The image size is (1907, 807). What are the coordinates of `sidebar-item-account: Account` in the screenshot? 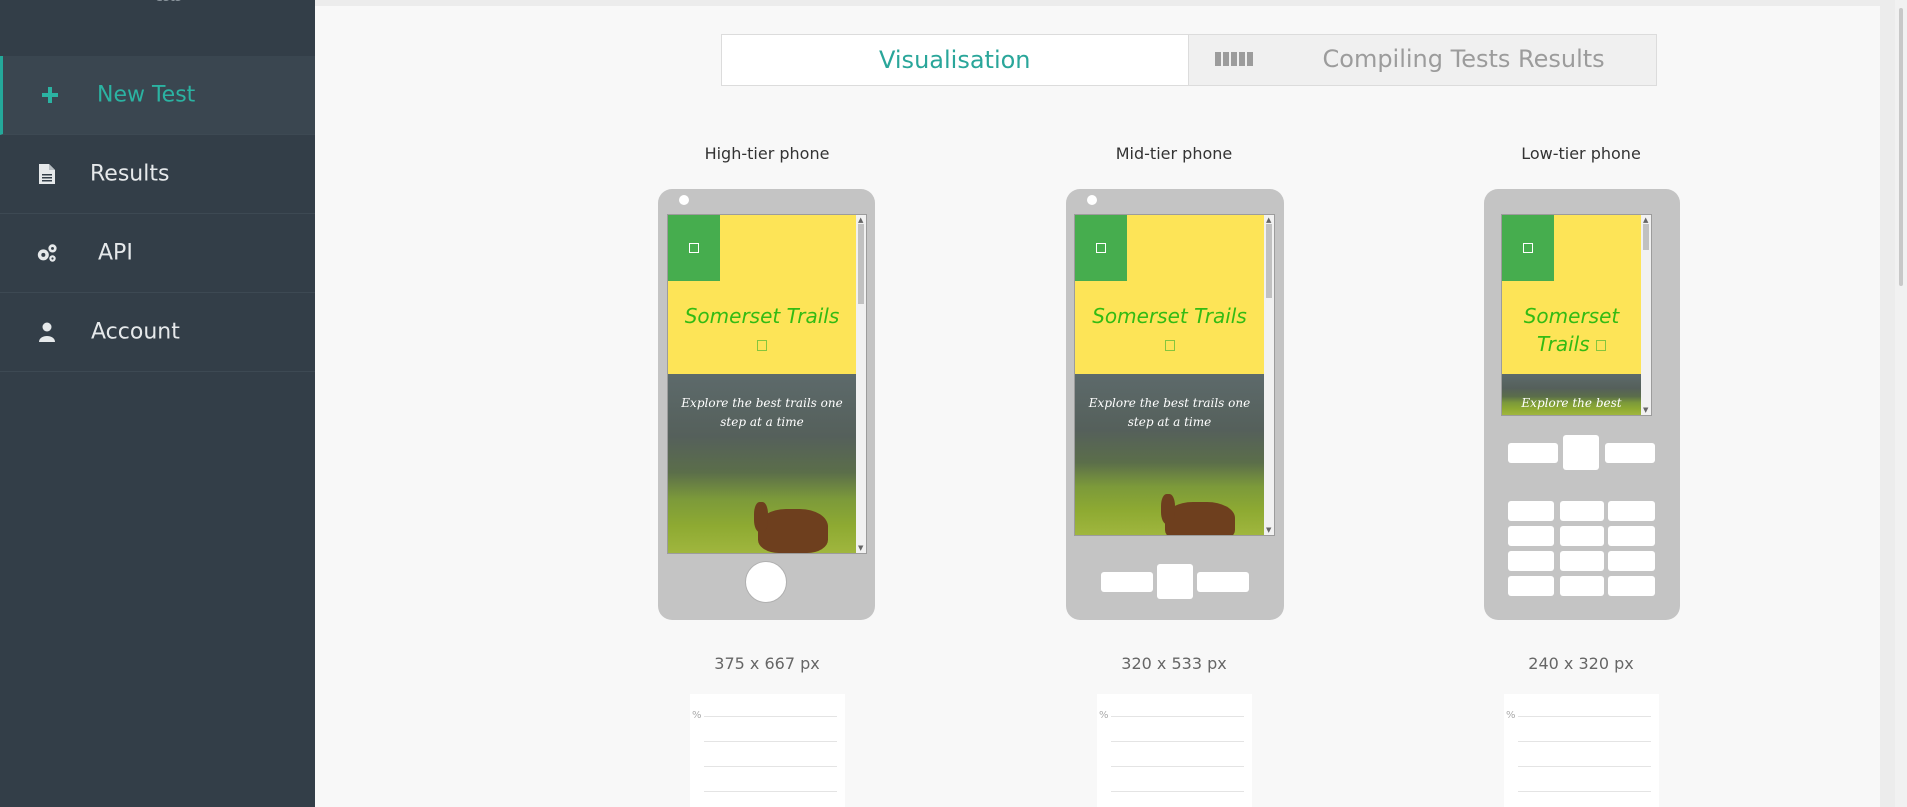 It's located at (157, 332).